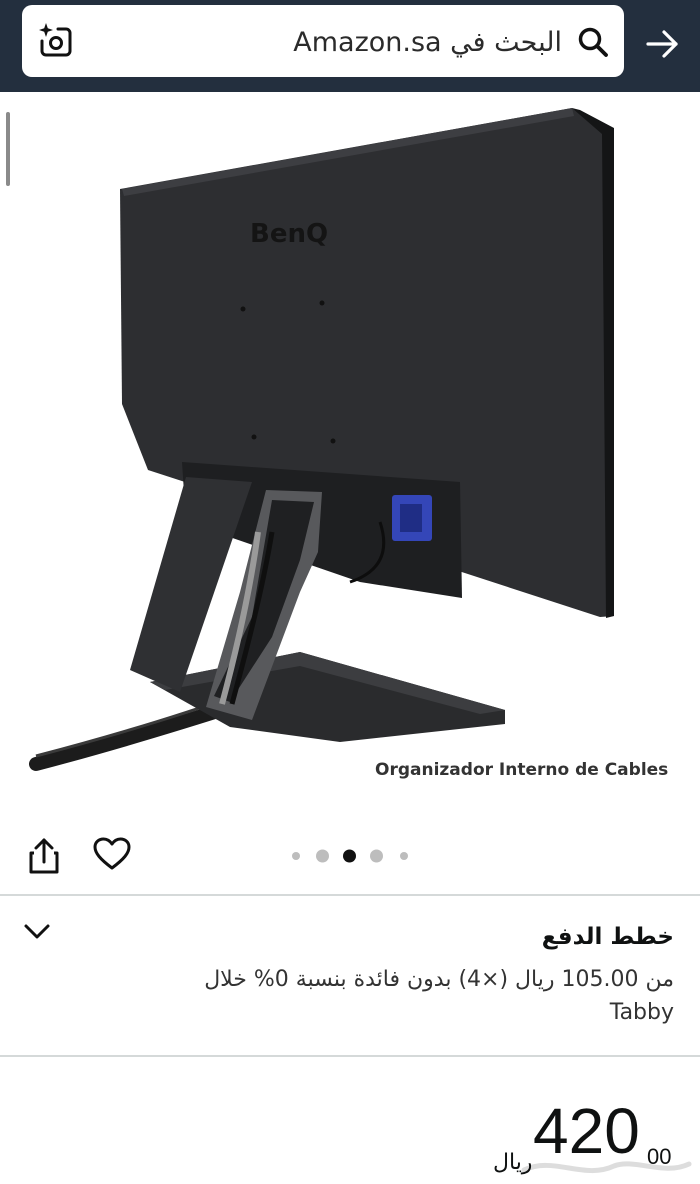 This screenshot has width=700, height=1184. I want to click on brand-logo: BenQ, so click(289, 234).